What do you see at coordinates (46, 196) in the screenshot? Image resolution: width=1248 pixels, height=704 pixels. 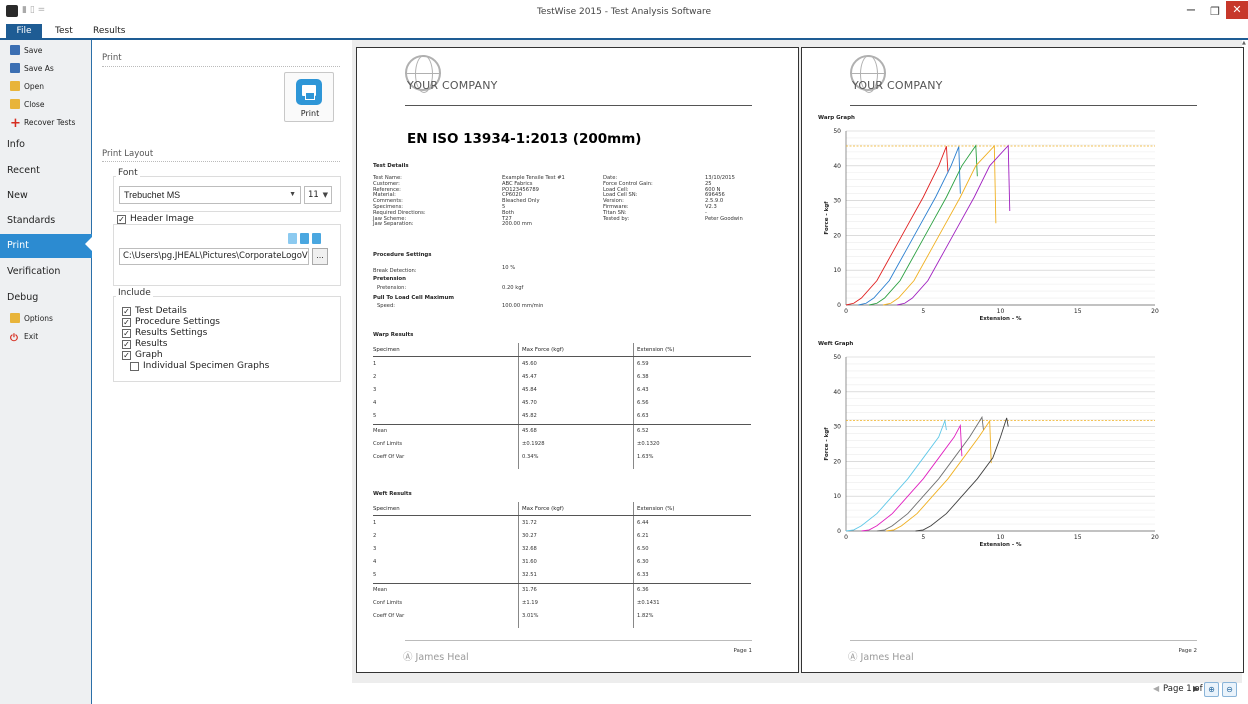 I see `sidebar-item-new: New` at bounding box center [46, 196].